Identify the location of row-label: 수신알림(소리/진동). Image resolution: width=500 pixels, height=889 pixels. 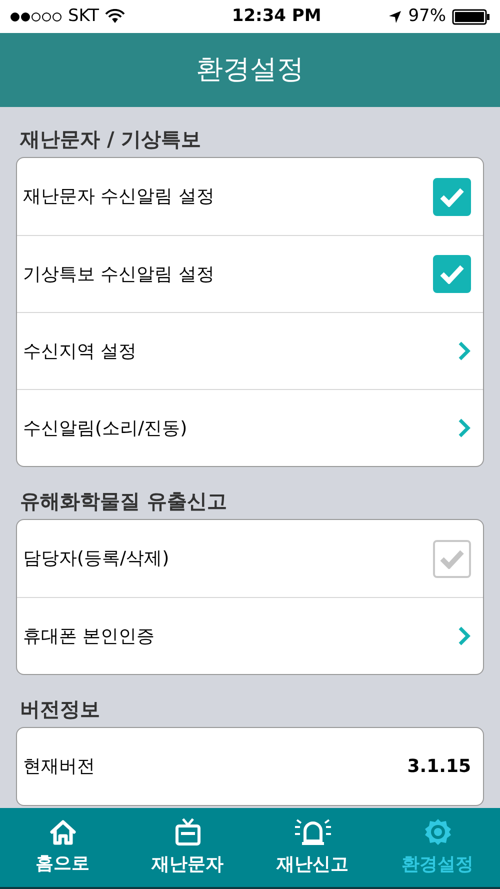
(105, 428).